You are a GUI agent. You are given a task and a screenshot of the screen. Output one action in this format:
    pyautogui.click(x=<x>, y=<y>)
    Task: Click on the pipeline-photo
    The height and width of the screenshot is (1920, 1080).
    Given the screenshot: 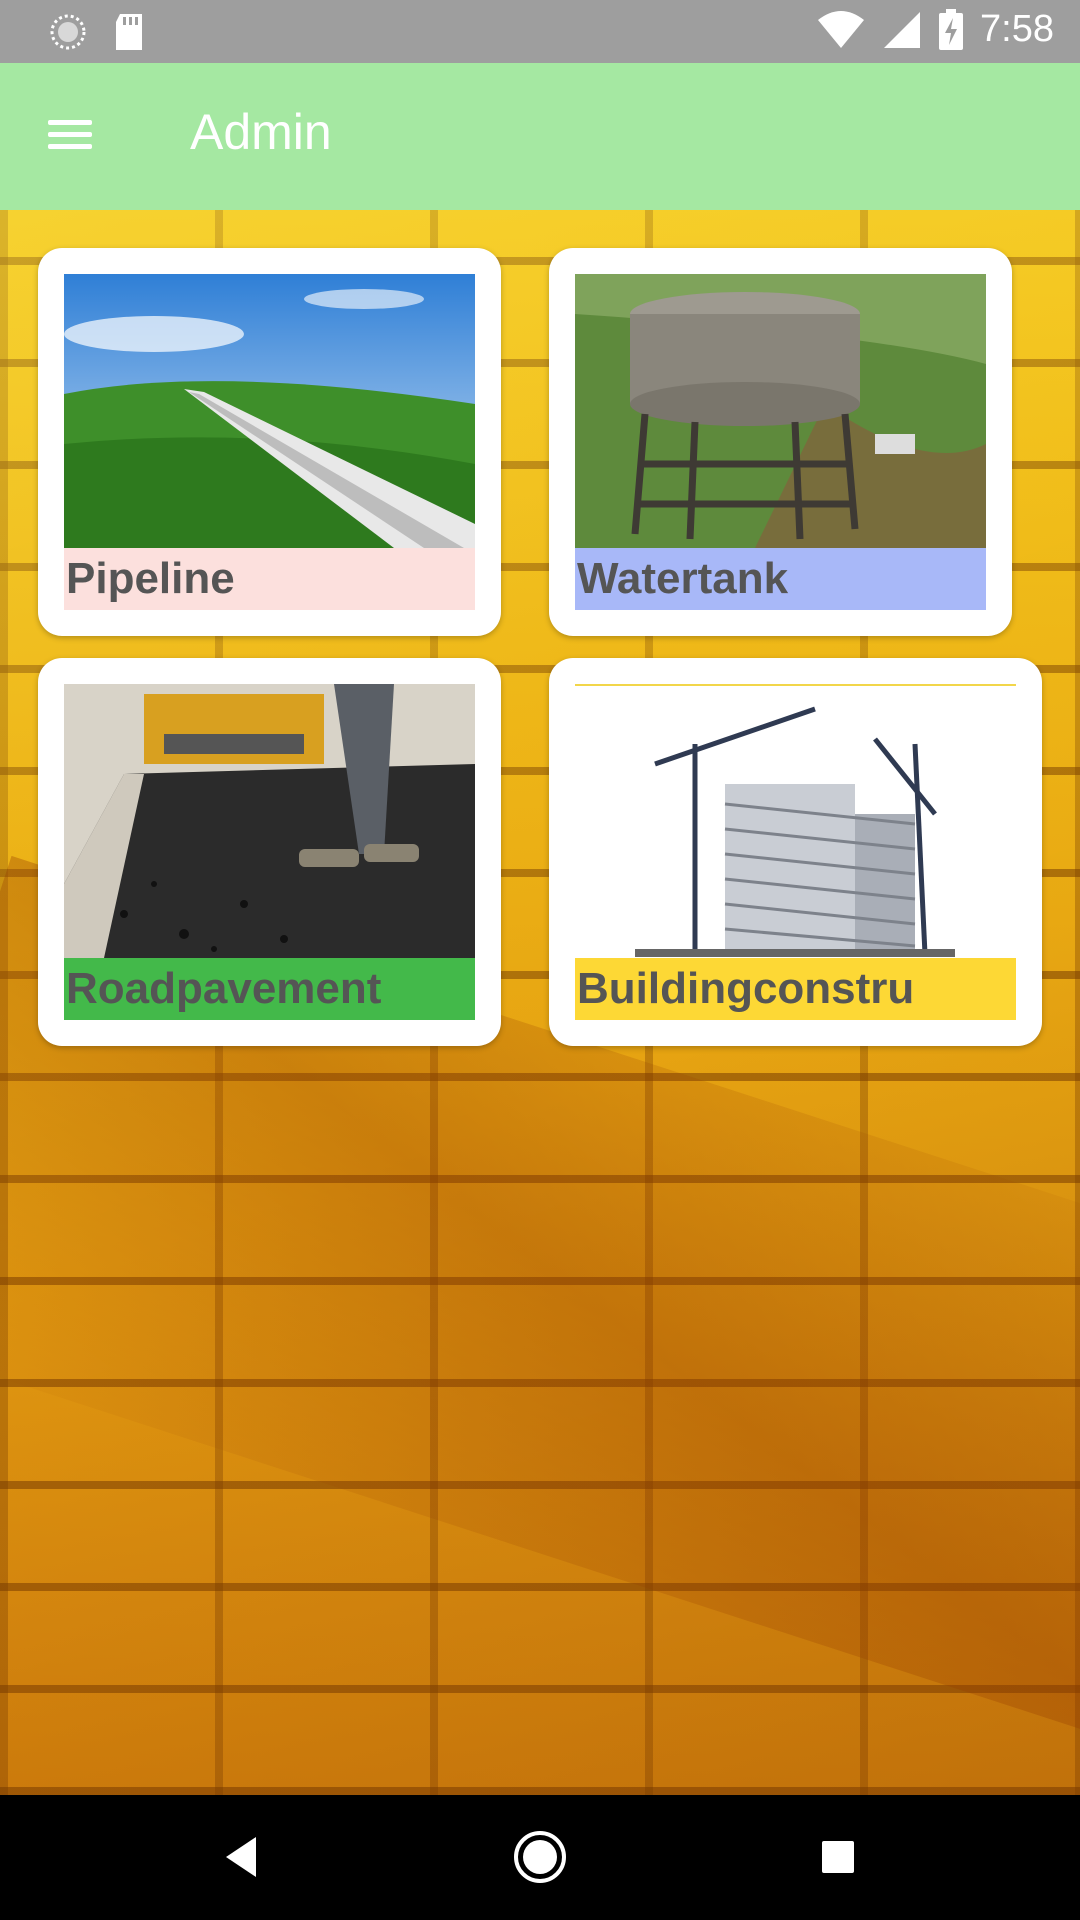 What is the action you would take?
    pyautogui.click(x=269, y=411)
    